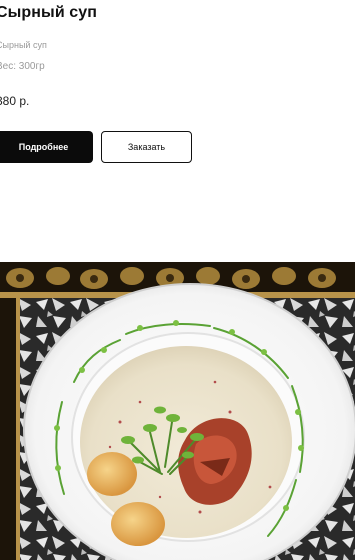  I want to click on product-description: Сырный суп, so click(23, 45).